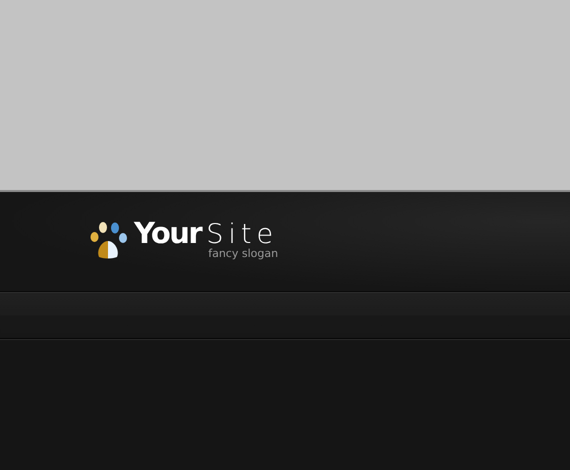 This screenshot has height=470, width=570. Describe the element at coordinates (242, 234) in the screenshot. I see `logo-word: Site` at that location.